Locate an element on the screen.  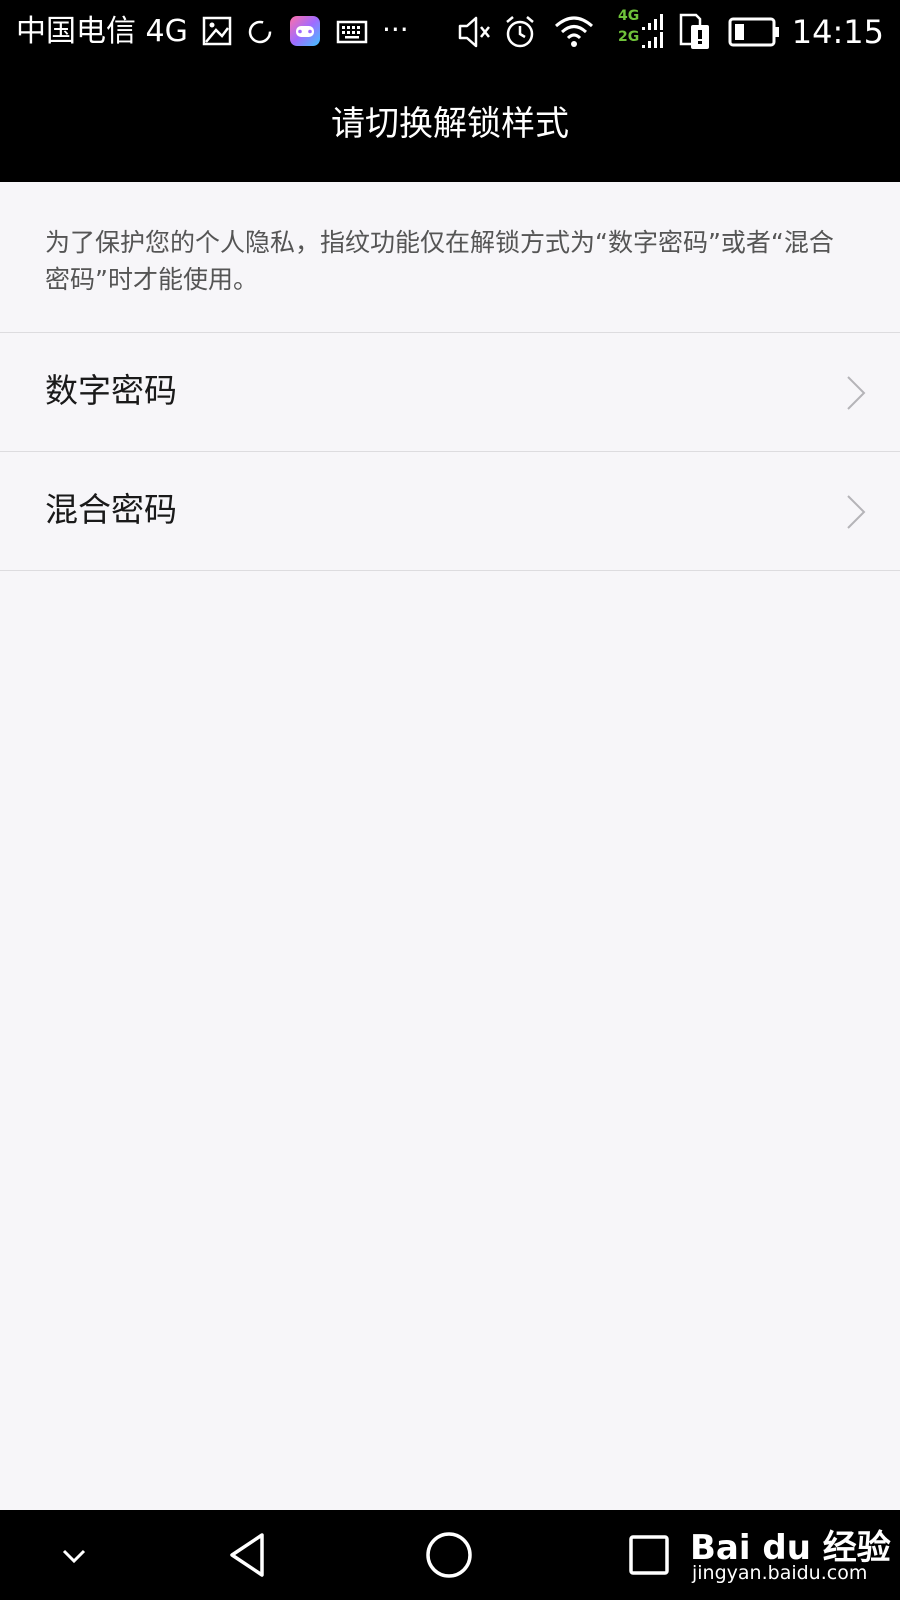
wifi-icon is located at coordinates (574, 31).